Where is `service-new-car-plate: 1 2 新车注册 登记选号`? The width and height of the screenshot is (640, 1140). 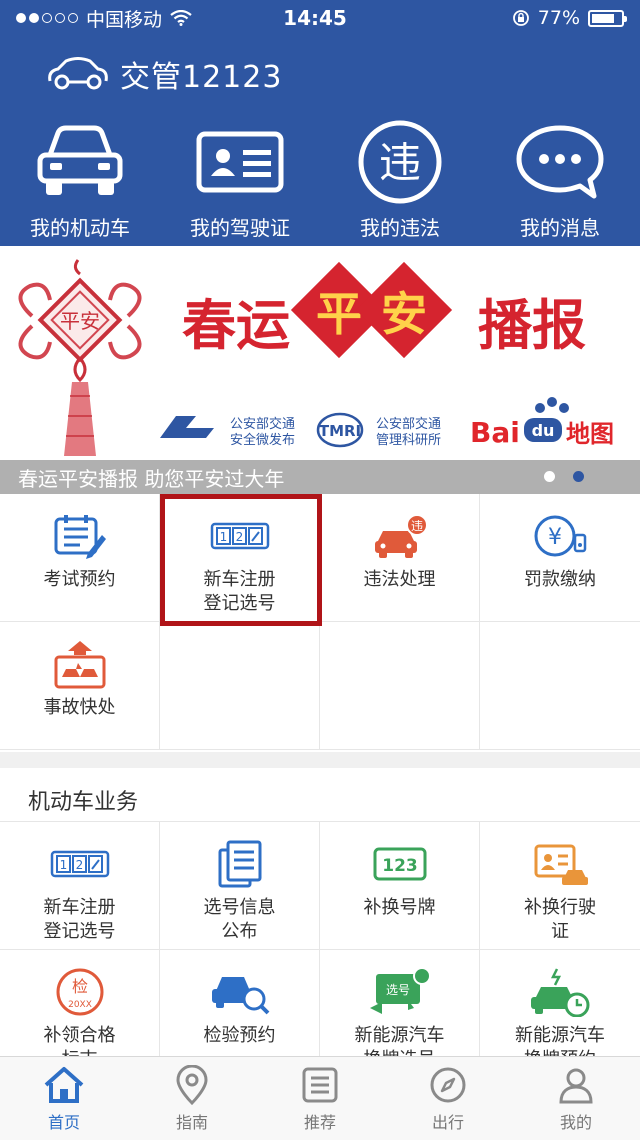 service-new-car-plate: 1 2 新车注册 登记选号 is located at coordinates (240, 558).